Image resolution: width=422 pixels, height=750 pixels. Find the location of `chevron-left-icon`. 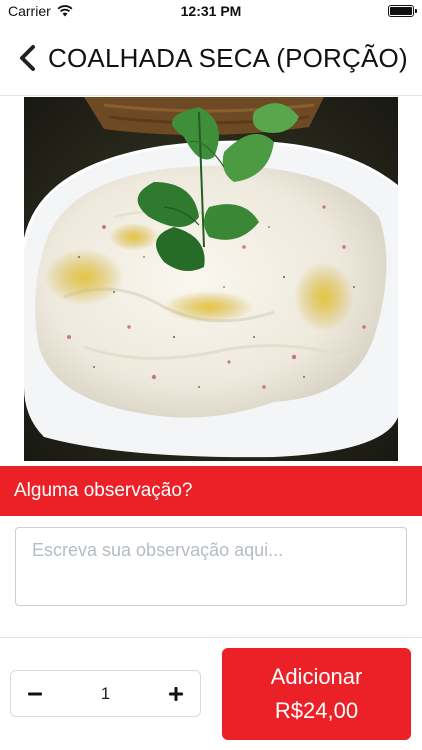

chevron-left-icon is located at coordinates (27, 58).